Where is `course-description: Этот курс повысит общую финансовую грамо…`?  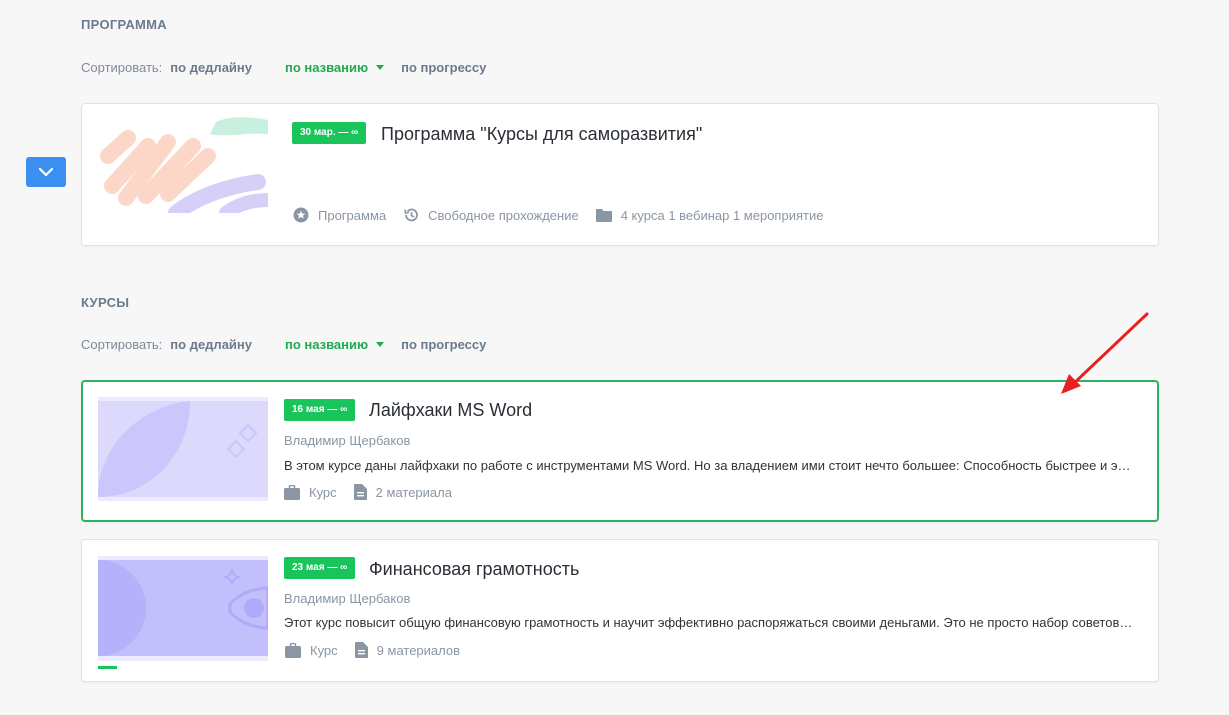 course-description: Этот курс повысит общую финансовую грамо… is located at coordinates (709, 622).